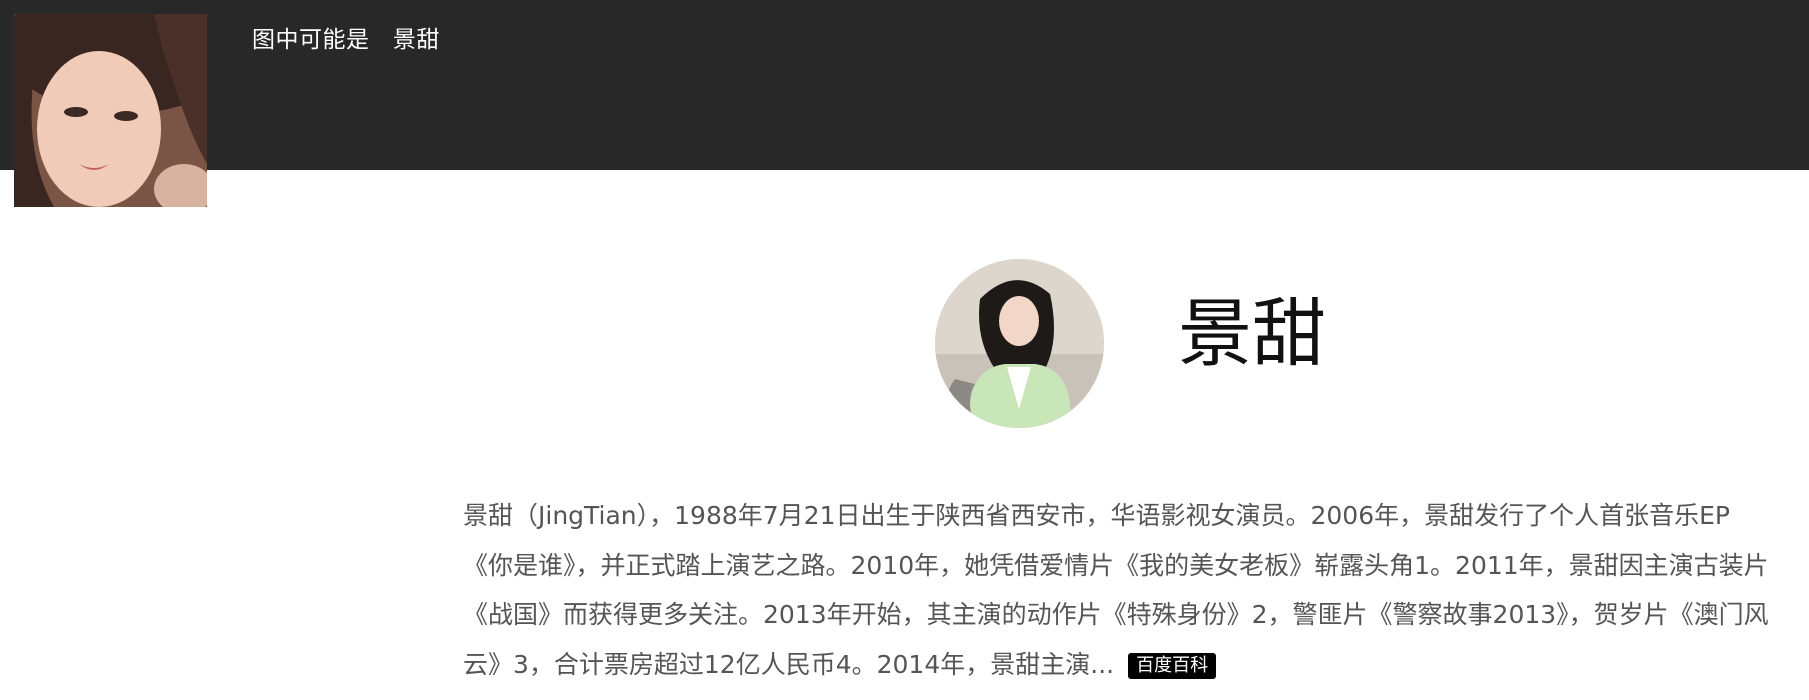  I want to click on face-thumbnail, so click(110, 110).